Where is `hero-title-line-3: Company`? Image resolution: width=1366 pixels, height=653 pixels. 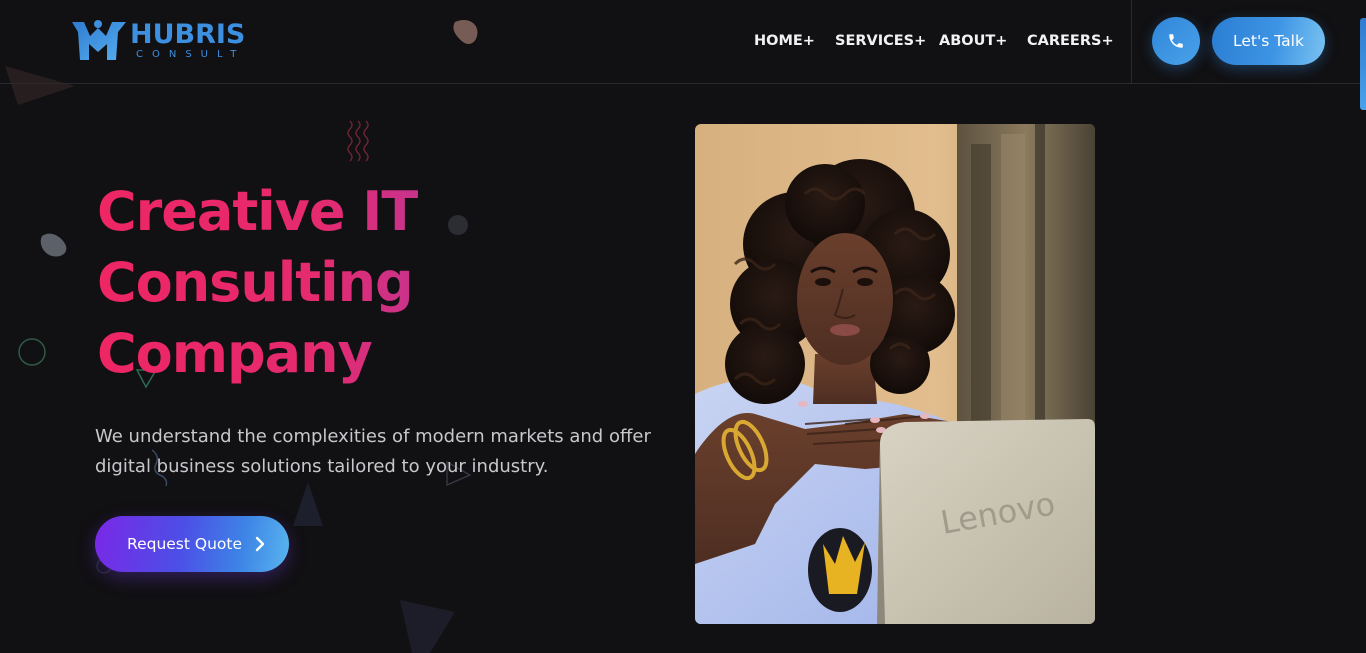 hero-title-line-3: Company is located at coordinates (234, 353).